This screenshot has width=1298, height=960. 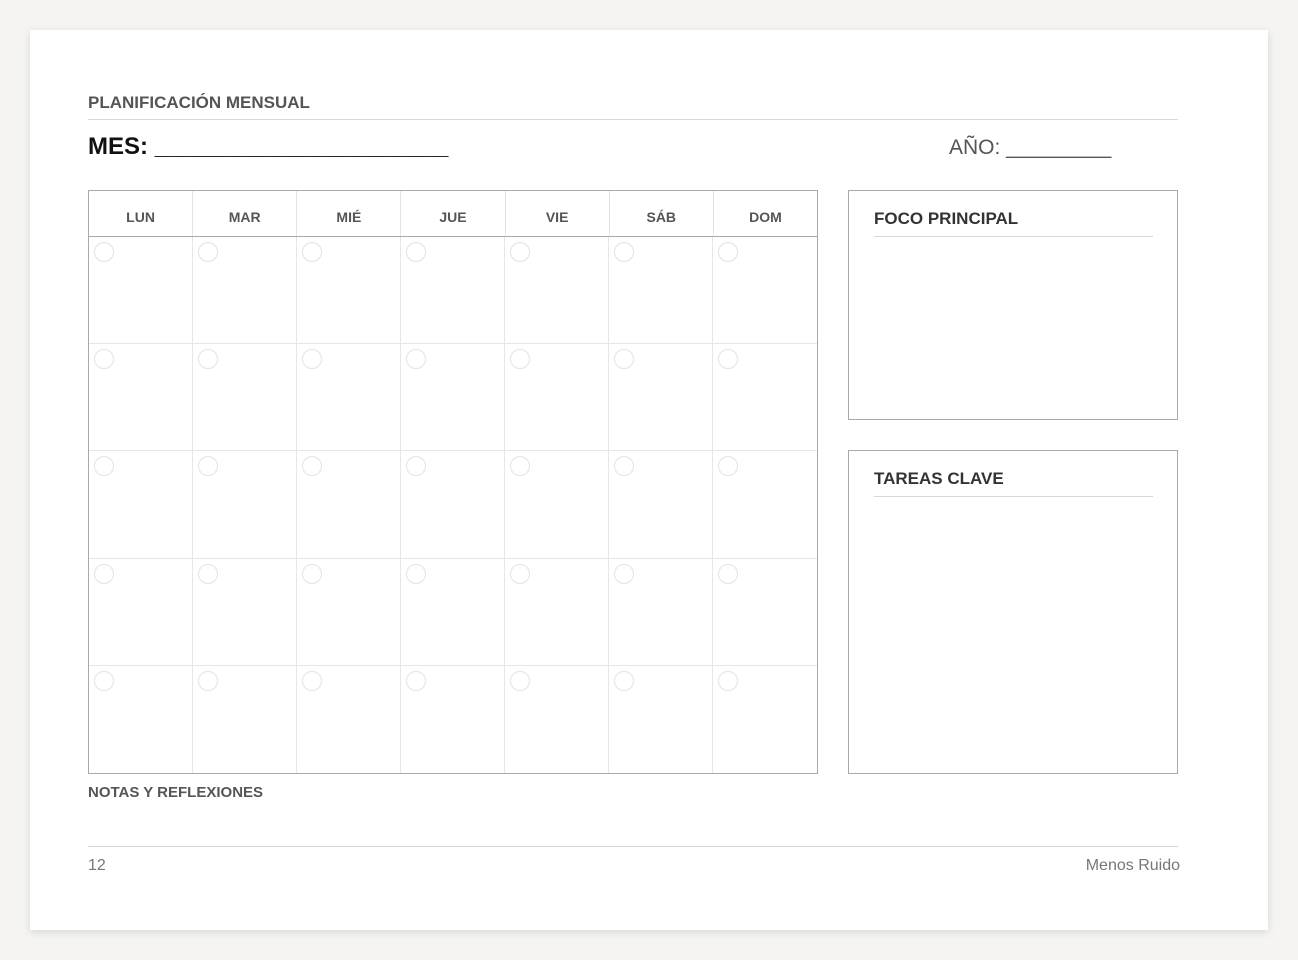 I want to click on weekday-tue: MAR, so click(x=245, y=213).